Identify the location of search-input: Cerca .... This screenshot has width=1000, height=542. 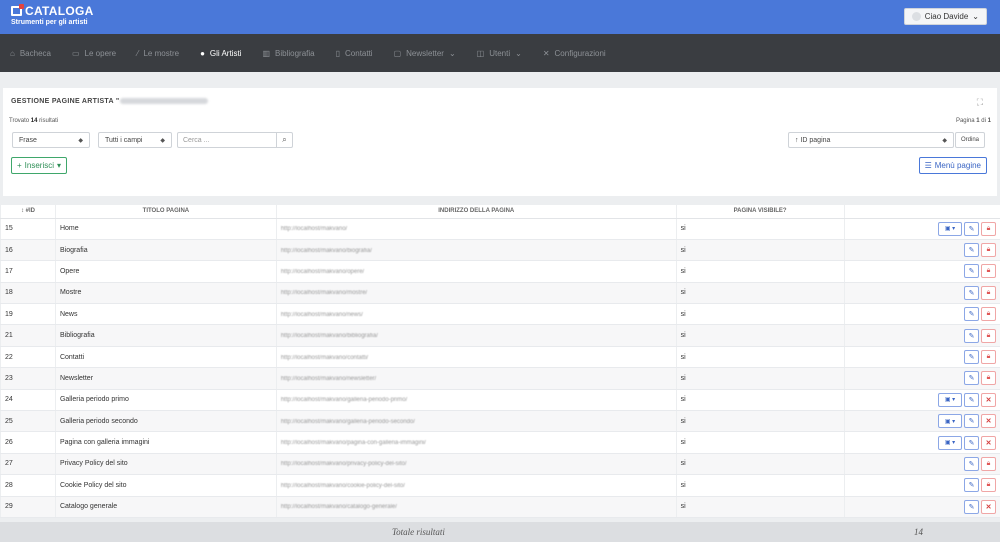
(227, 140).